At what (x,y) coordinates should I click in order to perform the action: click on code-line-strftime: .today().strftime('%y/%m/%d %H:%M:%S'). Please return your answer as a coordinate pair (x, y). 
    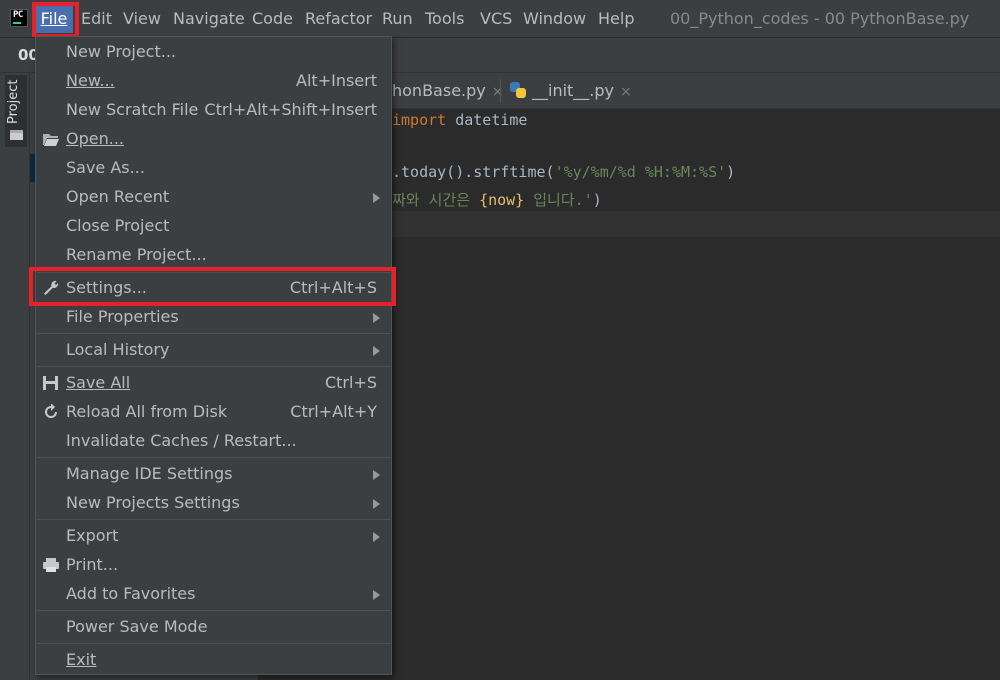
    Looking at the image, I should click on (564, 172).